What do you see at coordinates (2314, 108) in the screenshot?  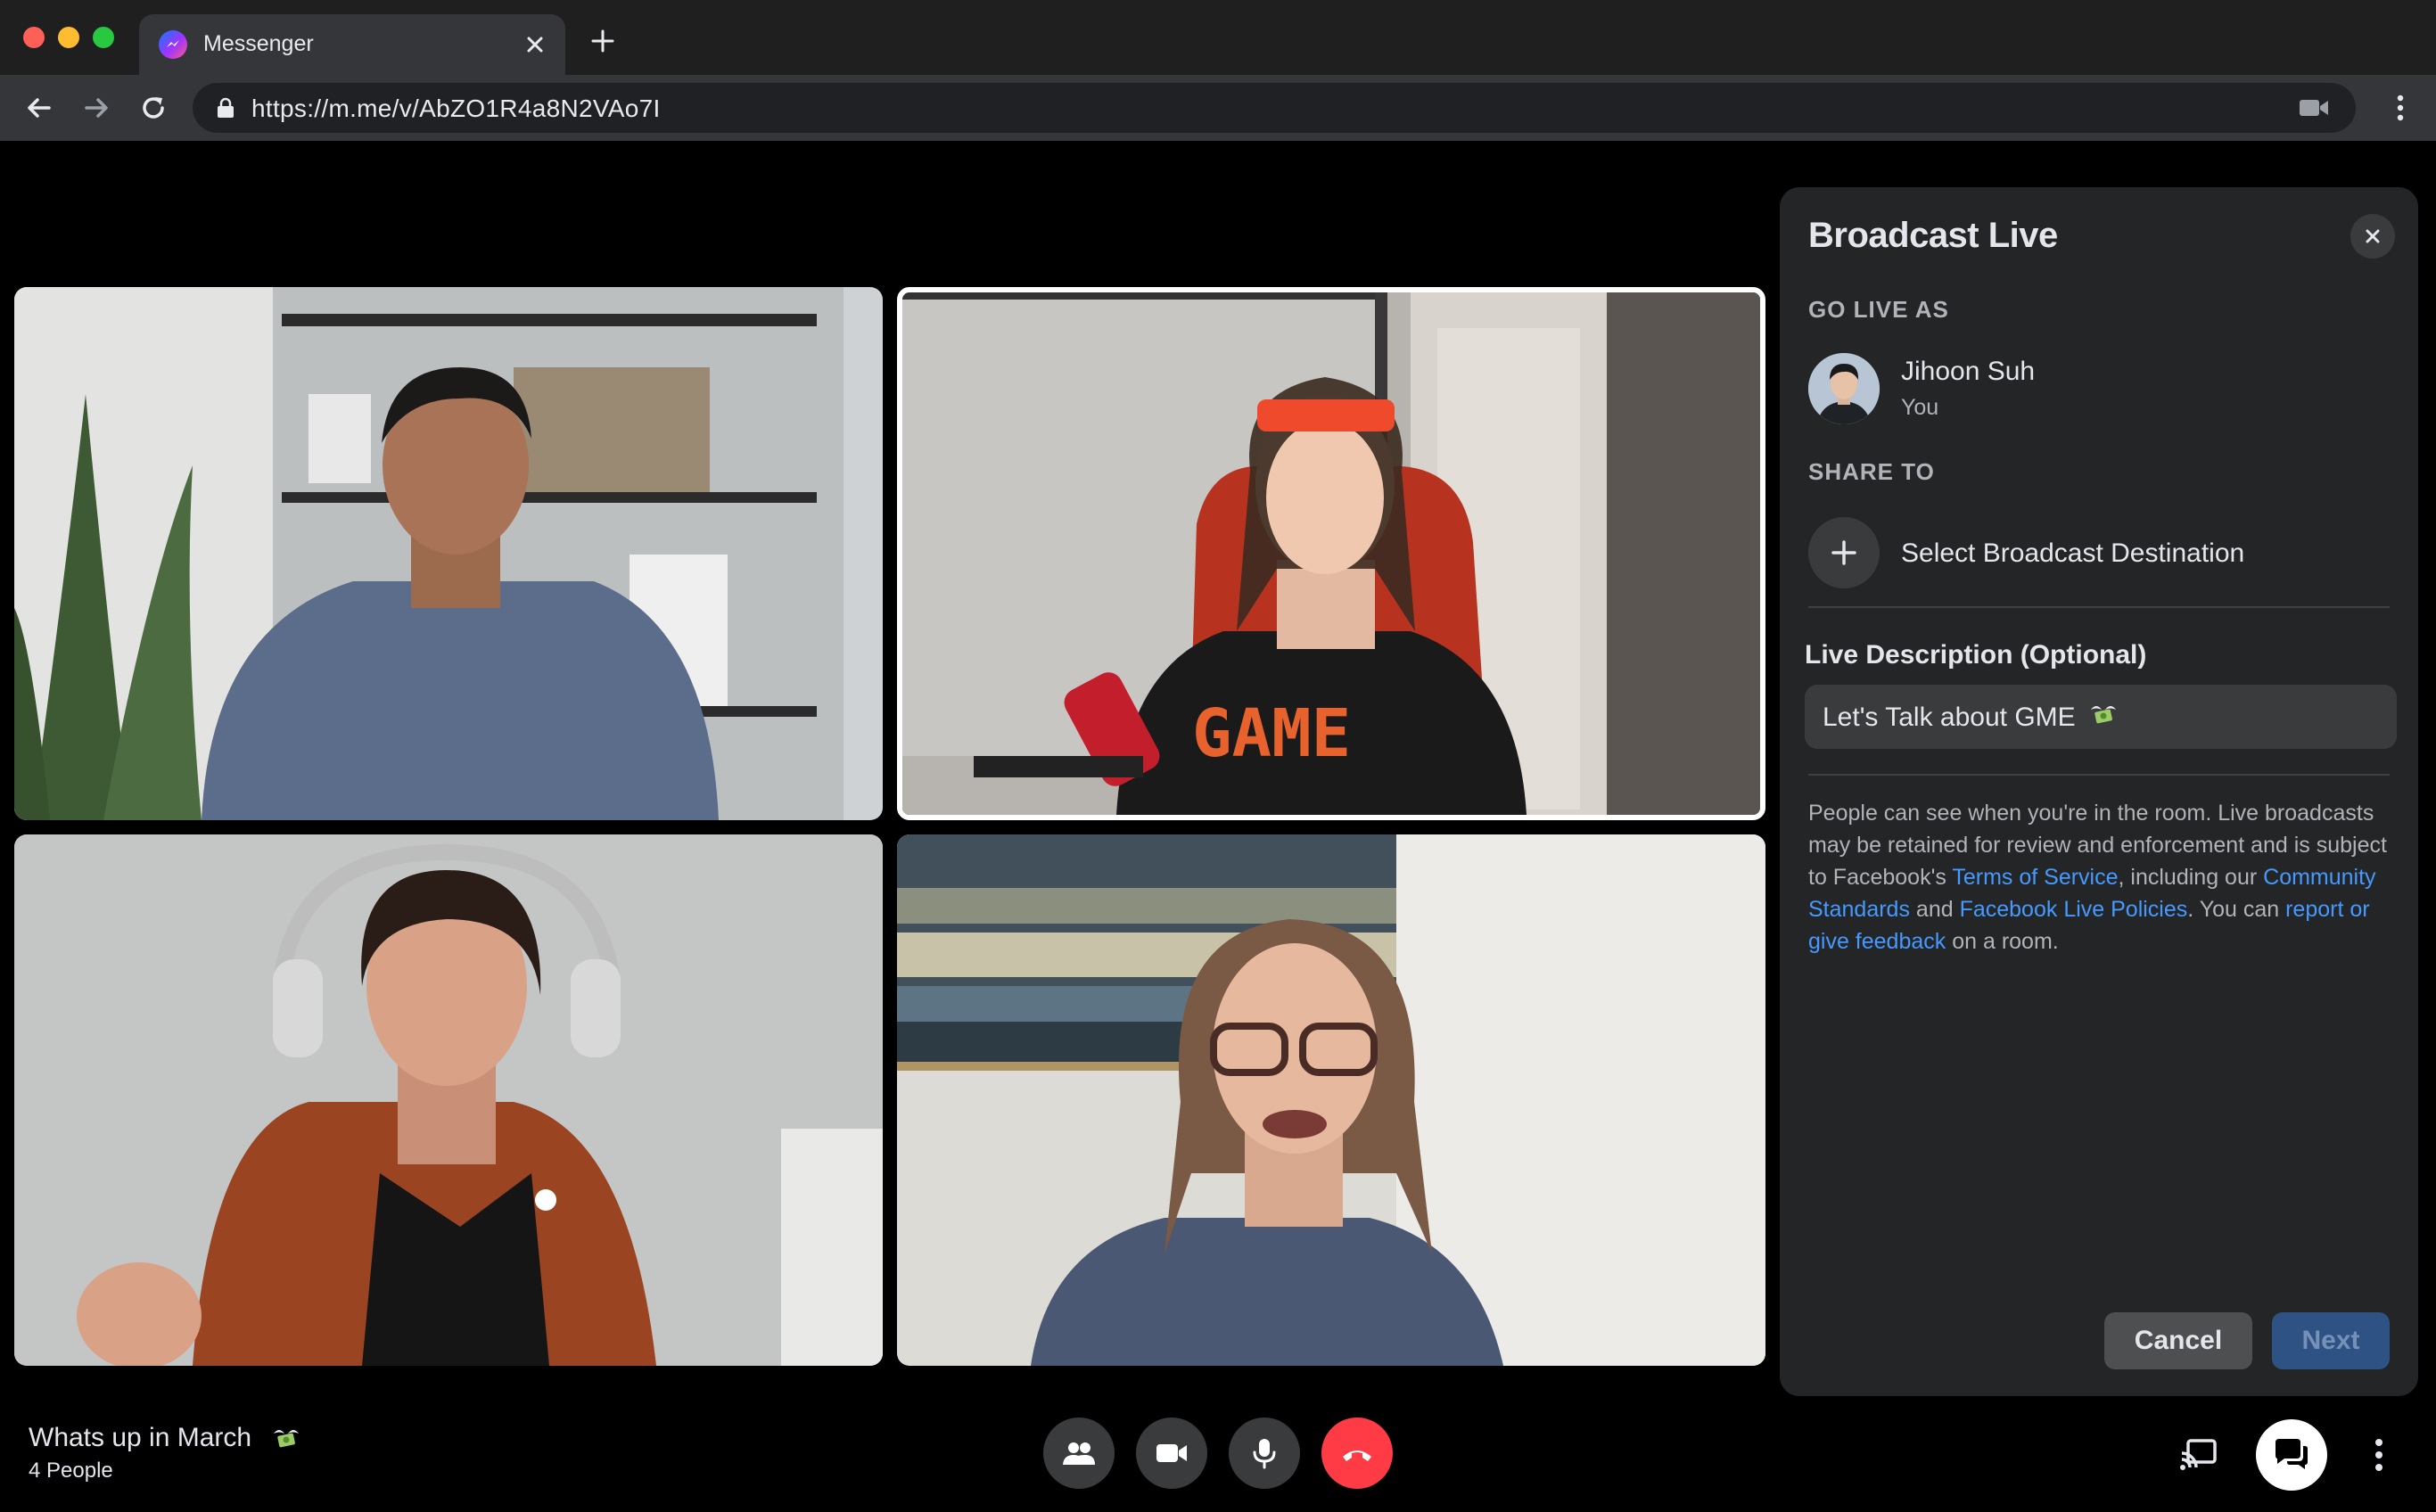 I see `camera-in-use-icon` at bounding box center [2314, 108].